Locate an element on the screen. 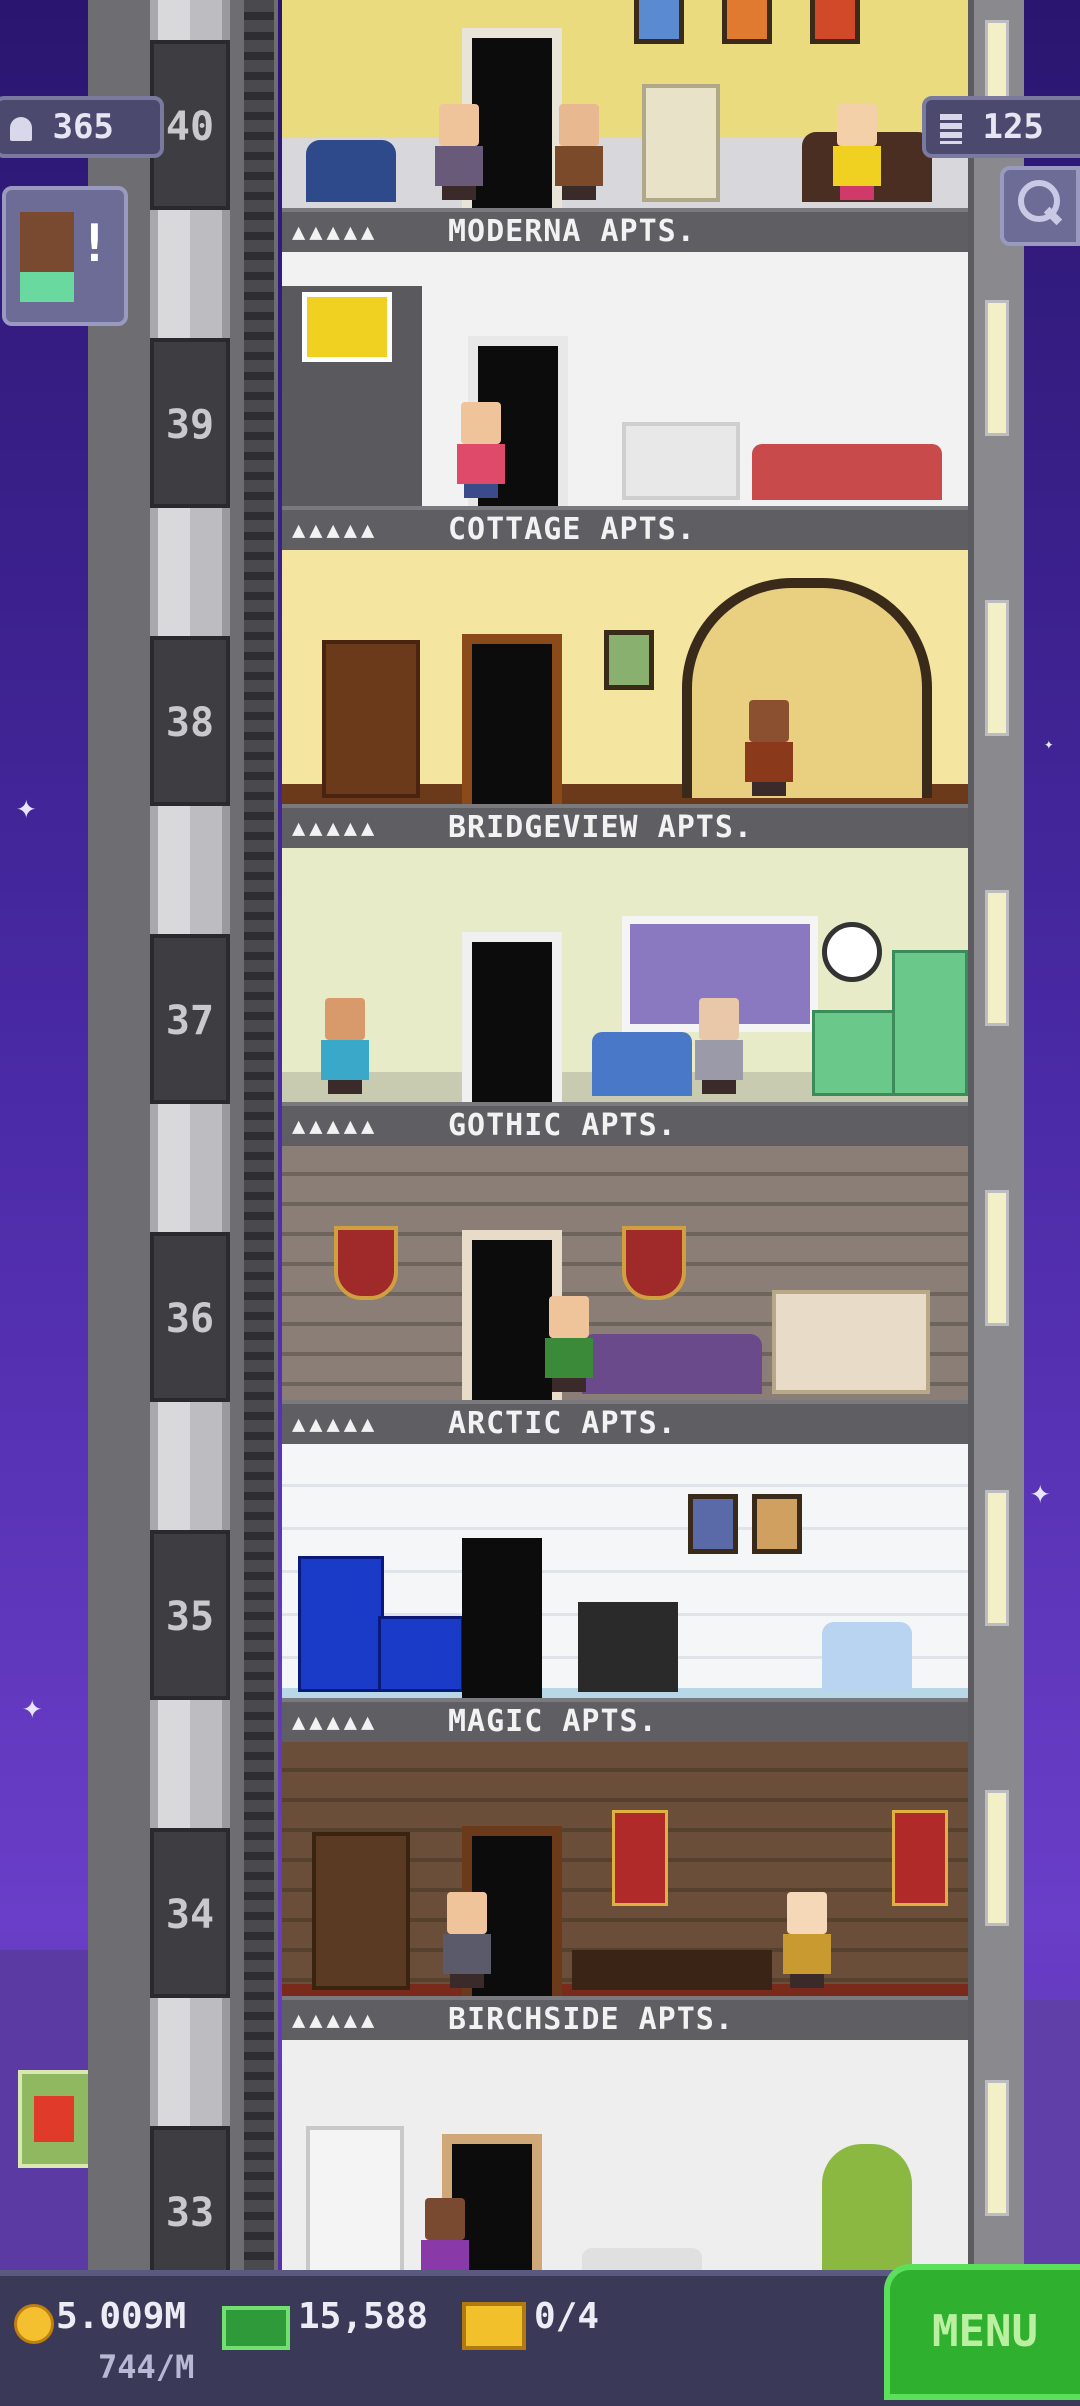 Image resolution: width=1080 pixels, height=2406 pixels. tv-stand is located at coordinates (628, 1647).